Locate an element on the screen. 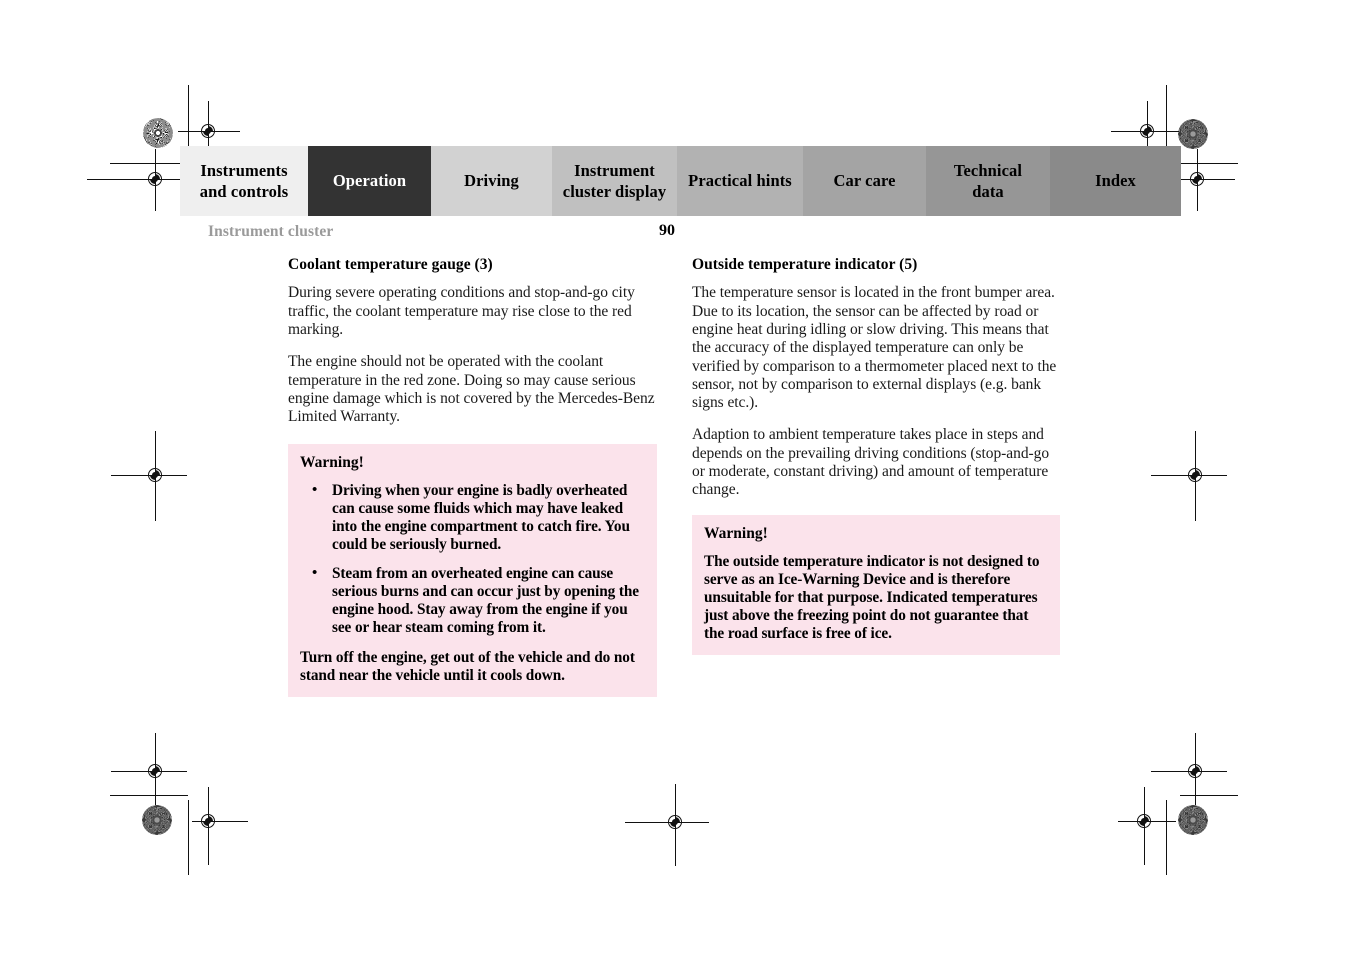  trim-line-horizontal-top-left is located at coordinates (149, 163).